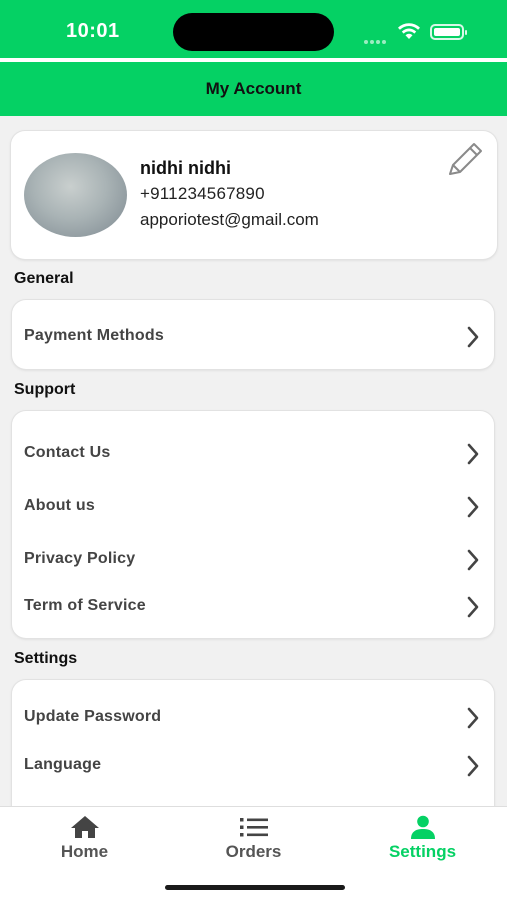 The image size is (507, 900). What do you see at coordinates (255, 887) in the screenshot?
I see `home-indicator` at bounding box center [255, 887].